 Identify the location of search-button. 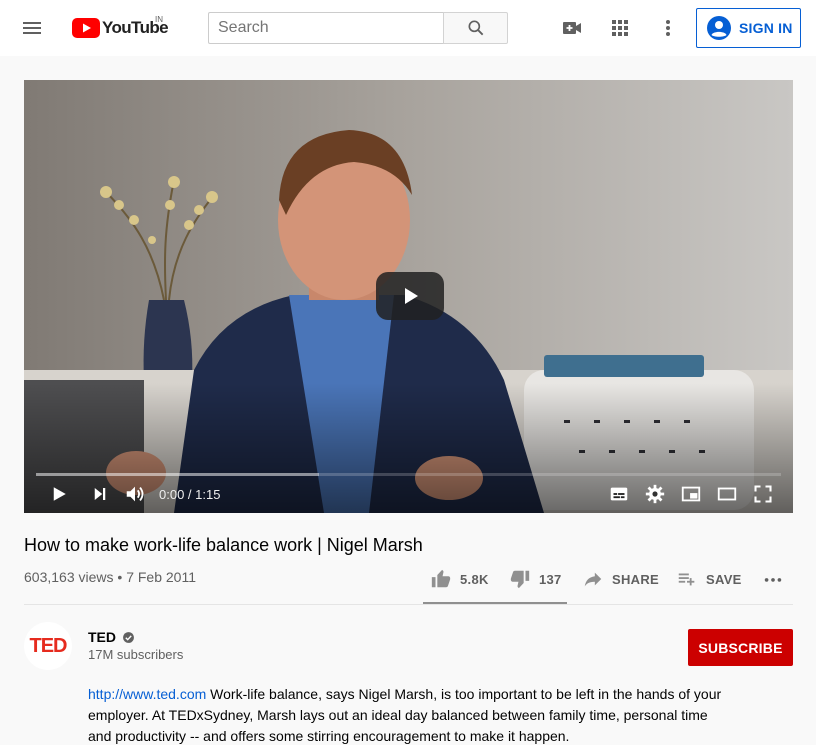
(475, 28).